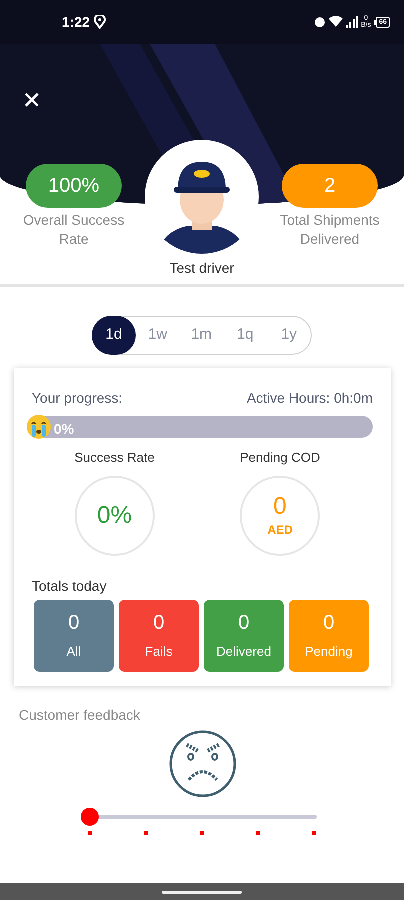 The width and height of the screenshot is (404, 900). Describe the element at coordinates (202, 335) in the screenshot. I see `period-tab: 1m` at that location.